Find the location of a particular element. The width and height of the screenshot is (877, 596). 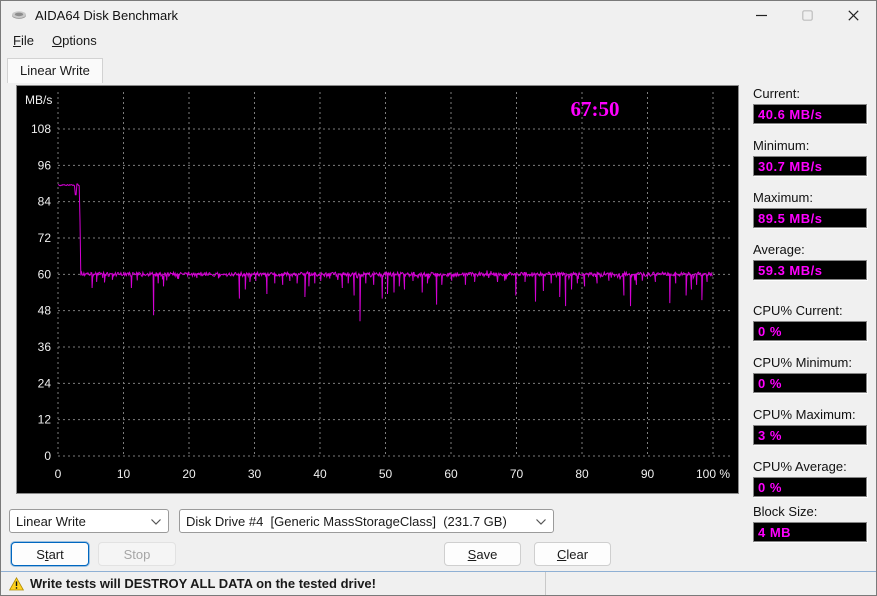

svg-text: 20 is located at coordinates (189, 474).